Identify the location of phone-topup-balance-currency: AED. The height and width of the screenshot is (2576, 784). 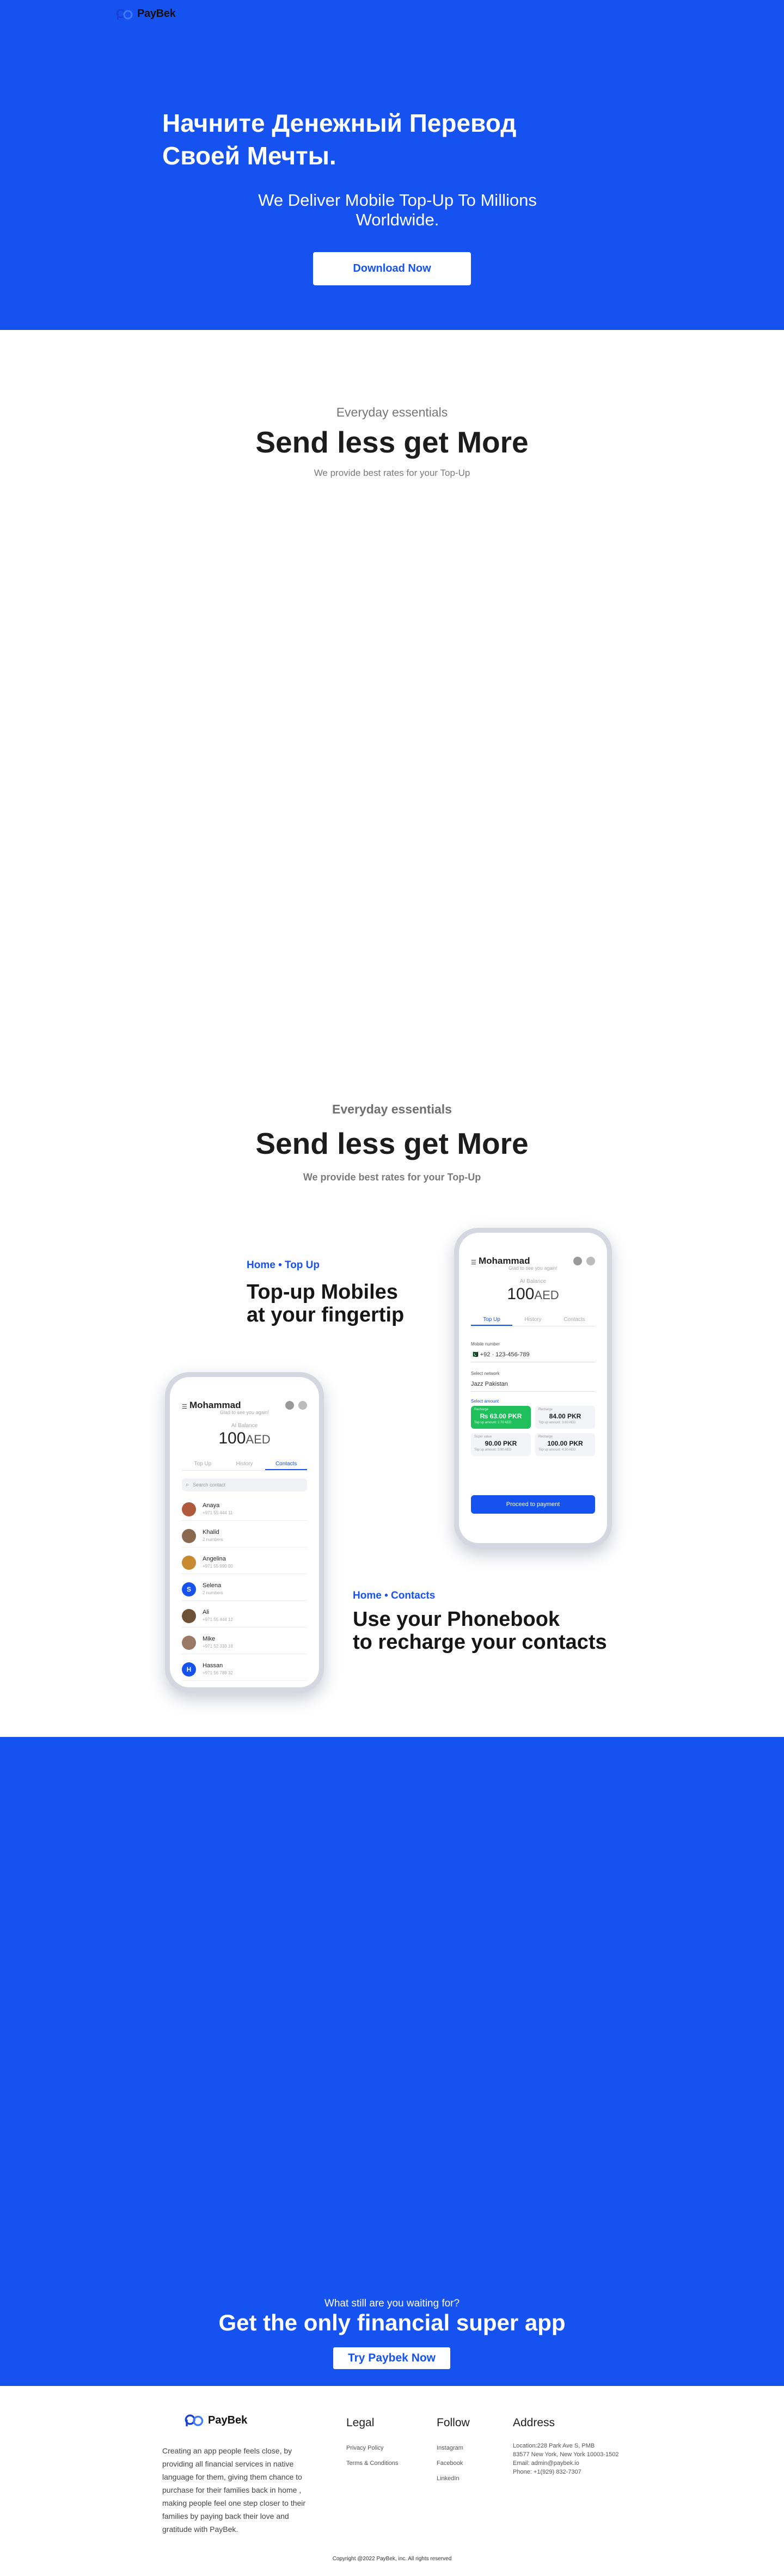
(546, 1295).